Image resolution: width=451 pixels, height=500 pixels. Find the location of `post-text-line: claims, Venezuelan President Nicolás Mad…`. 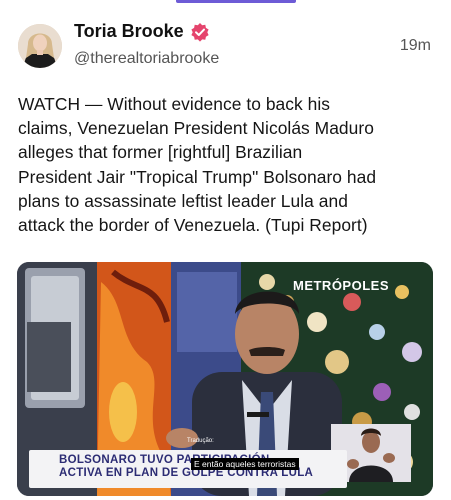

post-text-line: claims, Venezuelan President Nicolás Mad… is located at coordinates (196, 128).